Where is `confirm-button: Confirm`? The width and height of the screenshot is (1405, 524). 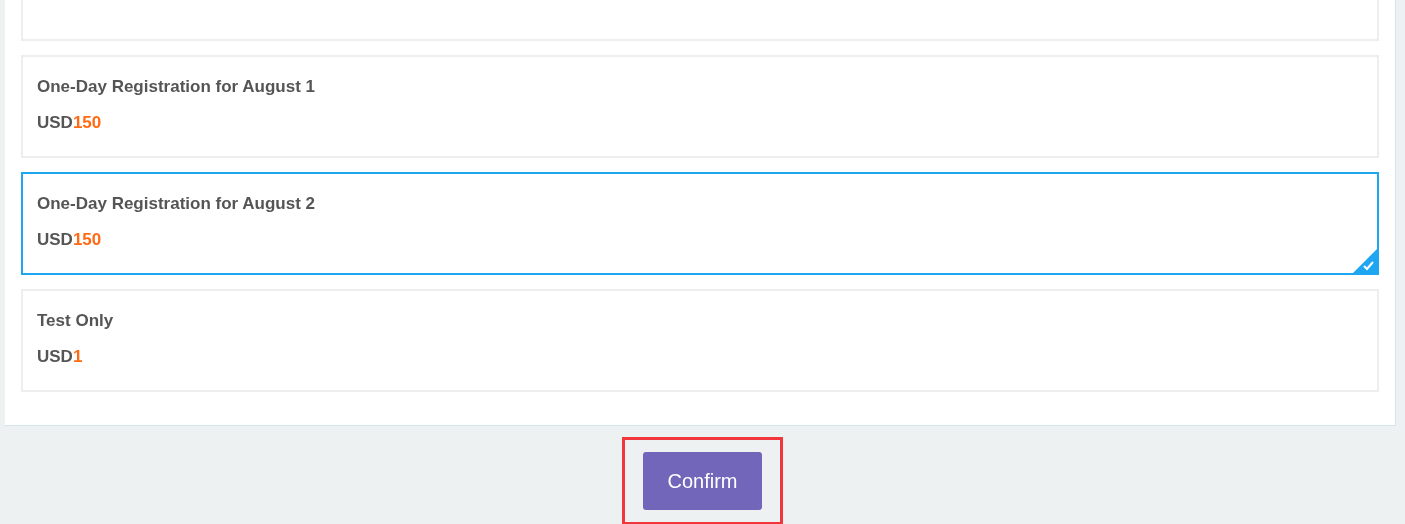 confirm-button: Confirm is located at coordinates (702, 481).